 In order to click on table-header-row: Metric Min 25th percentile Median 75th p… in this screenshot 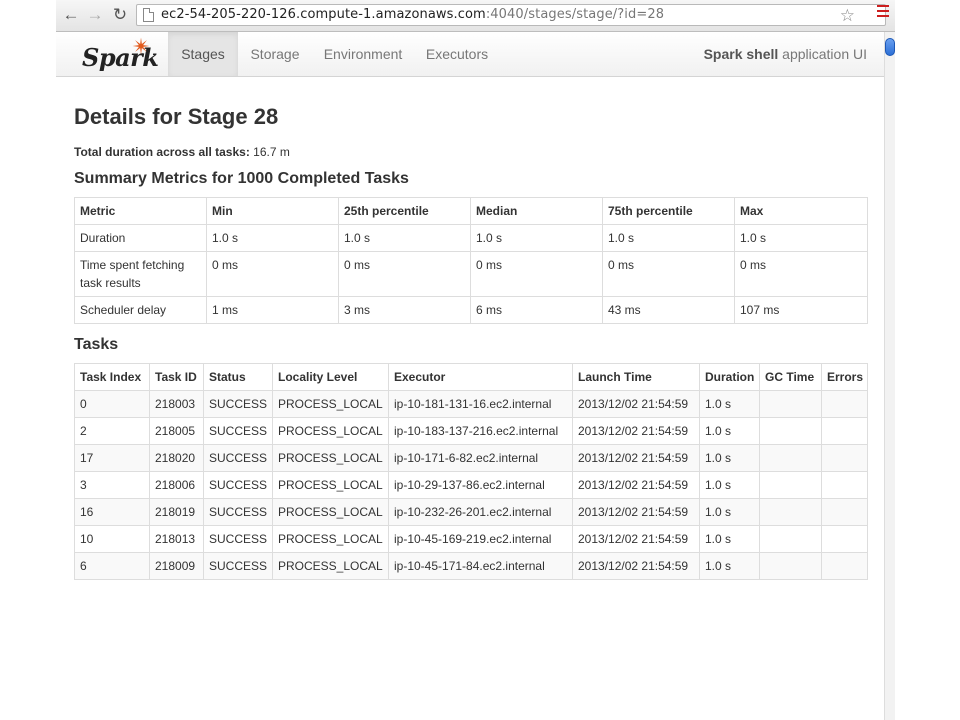, I will do `click(471, 211)`.